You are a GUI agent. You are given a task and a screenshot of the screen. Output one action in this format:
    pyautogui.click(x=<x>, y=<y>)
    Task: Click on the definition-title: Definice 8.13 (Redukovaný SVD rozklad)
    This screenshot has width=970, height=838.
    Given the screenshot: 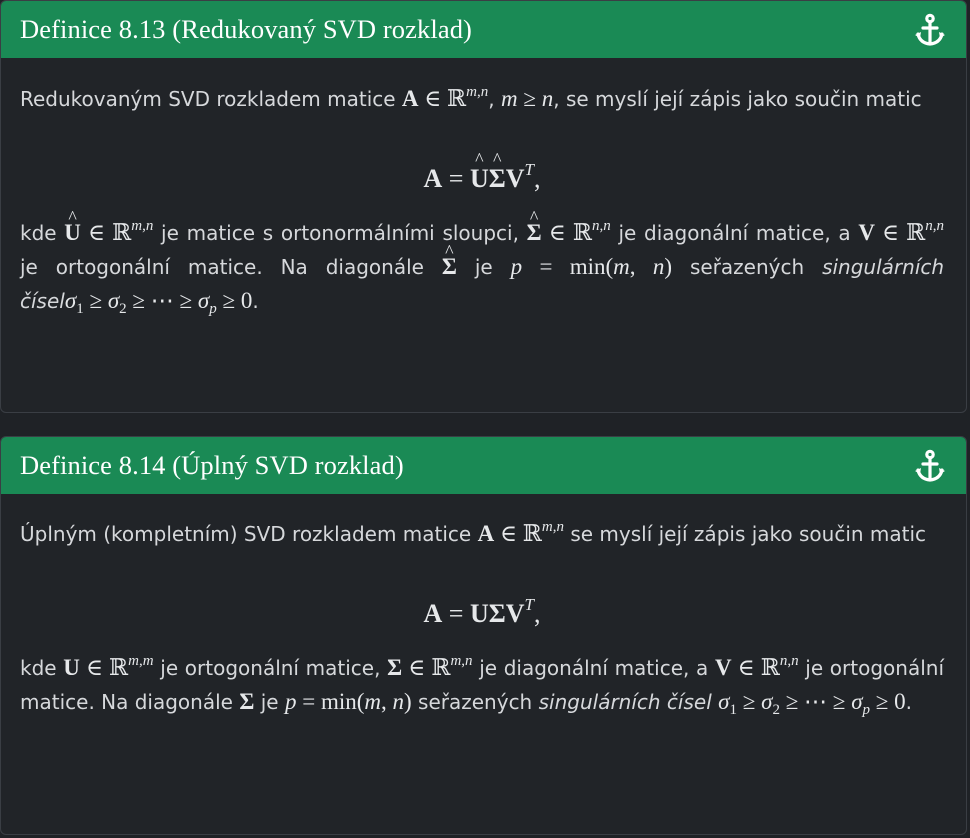 What is the action you would take?
    pyautogui.click(x=246, y=29)
    